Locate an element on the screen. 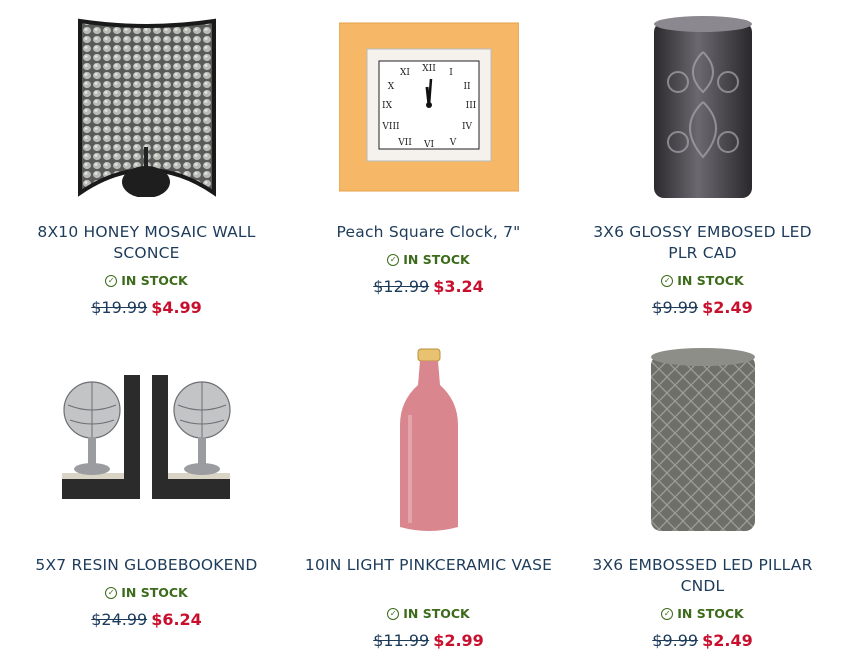 This screenshot has width=843, height=672. product-image: XII VI IX III I II IV V VII VIII X XI is located at coordinates (429, 107).